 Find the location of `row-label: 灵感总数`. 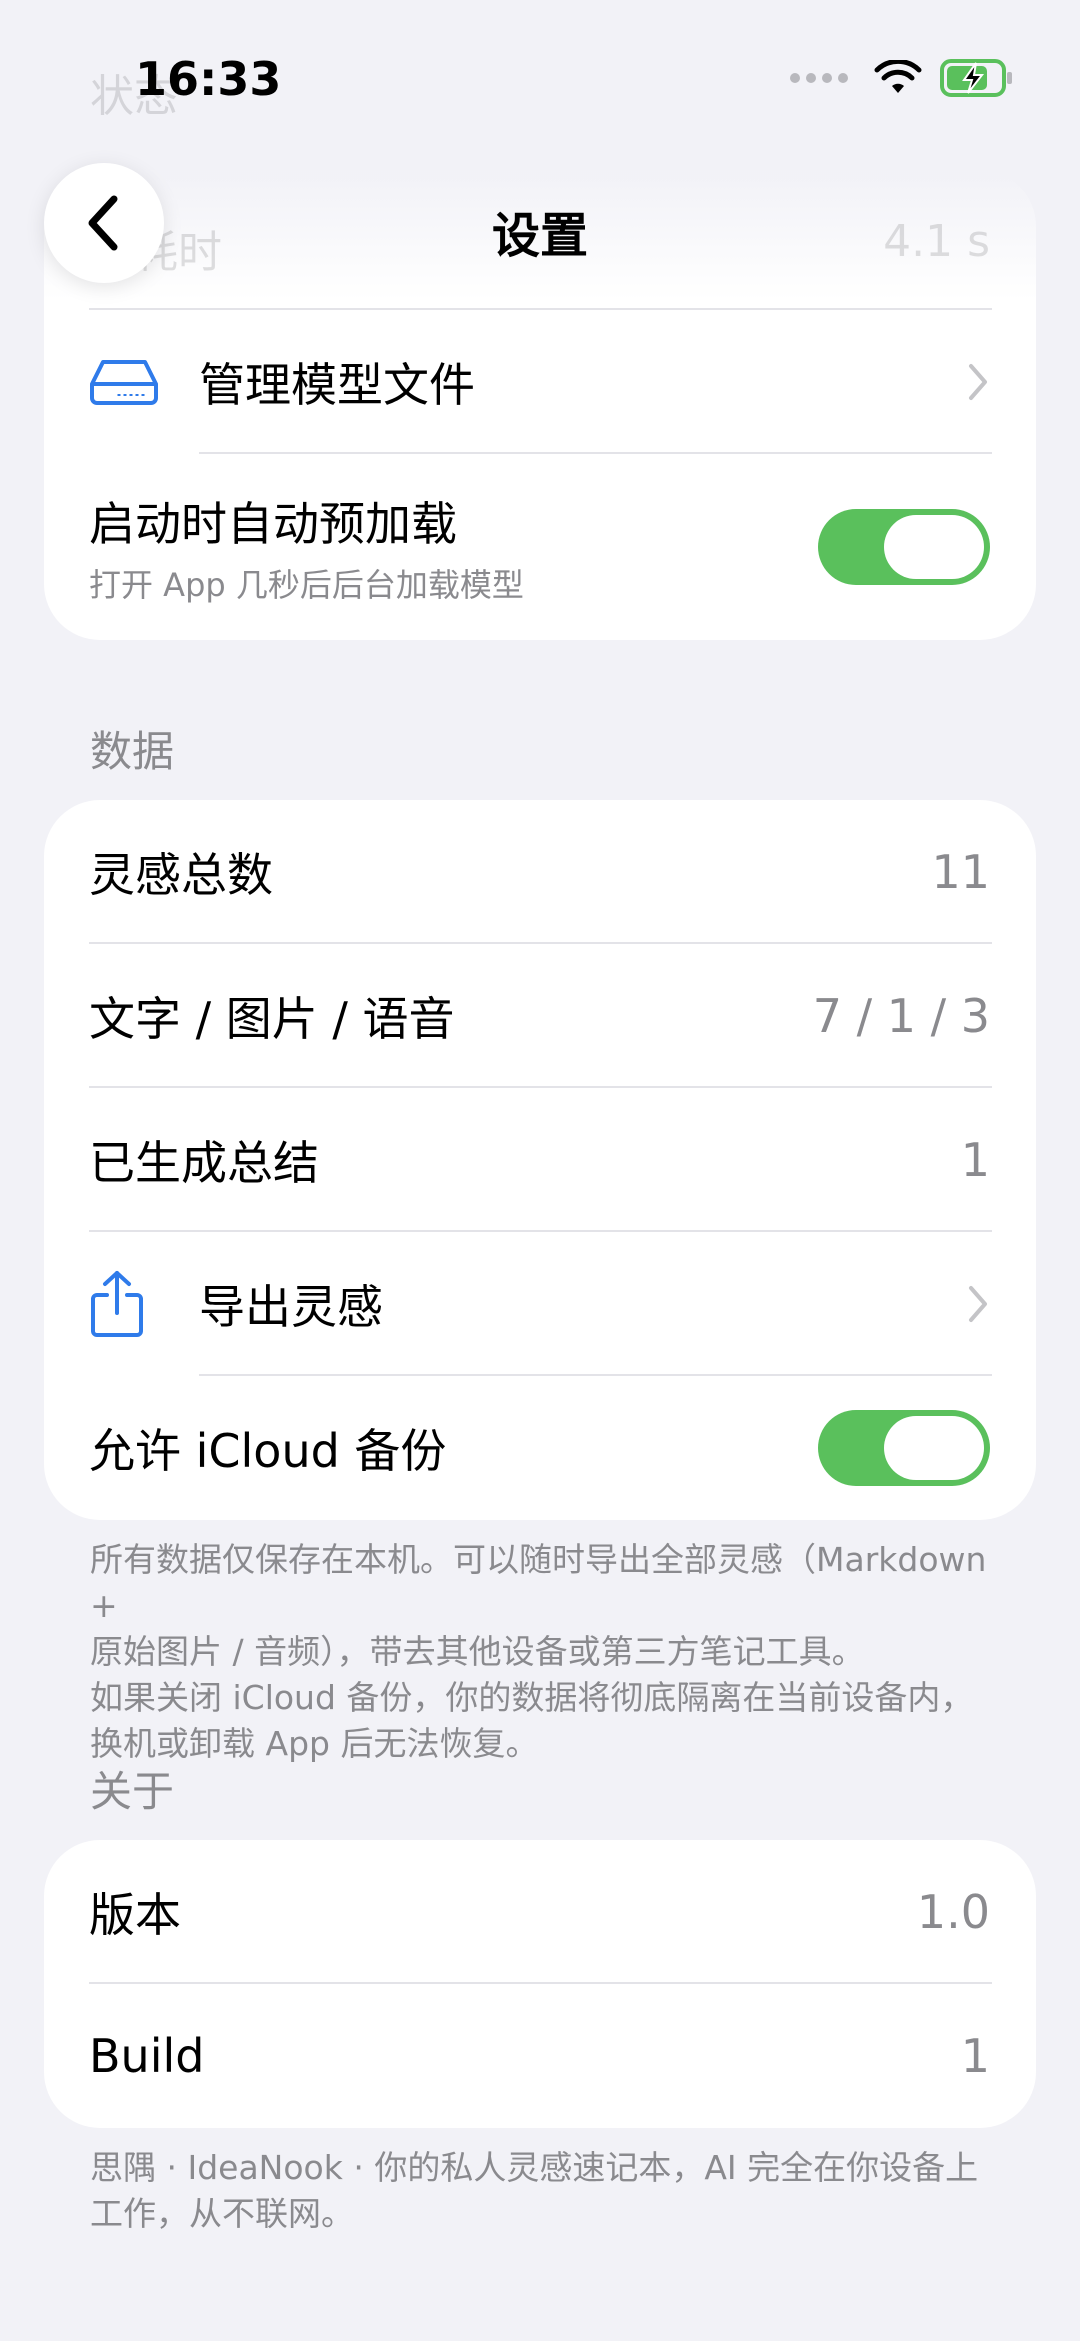

row-label: 灵感总数 is located at coordinates (181, 875).